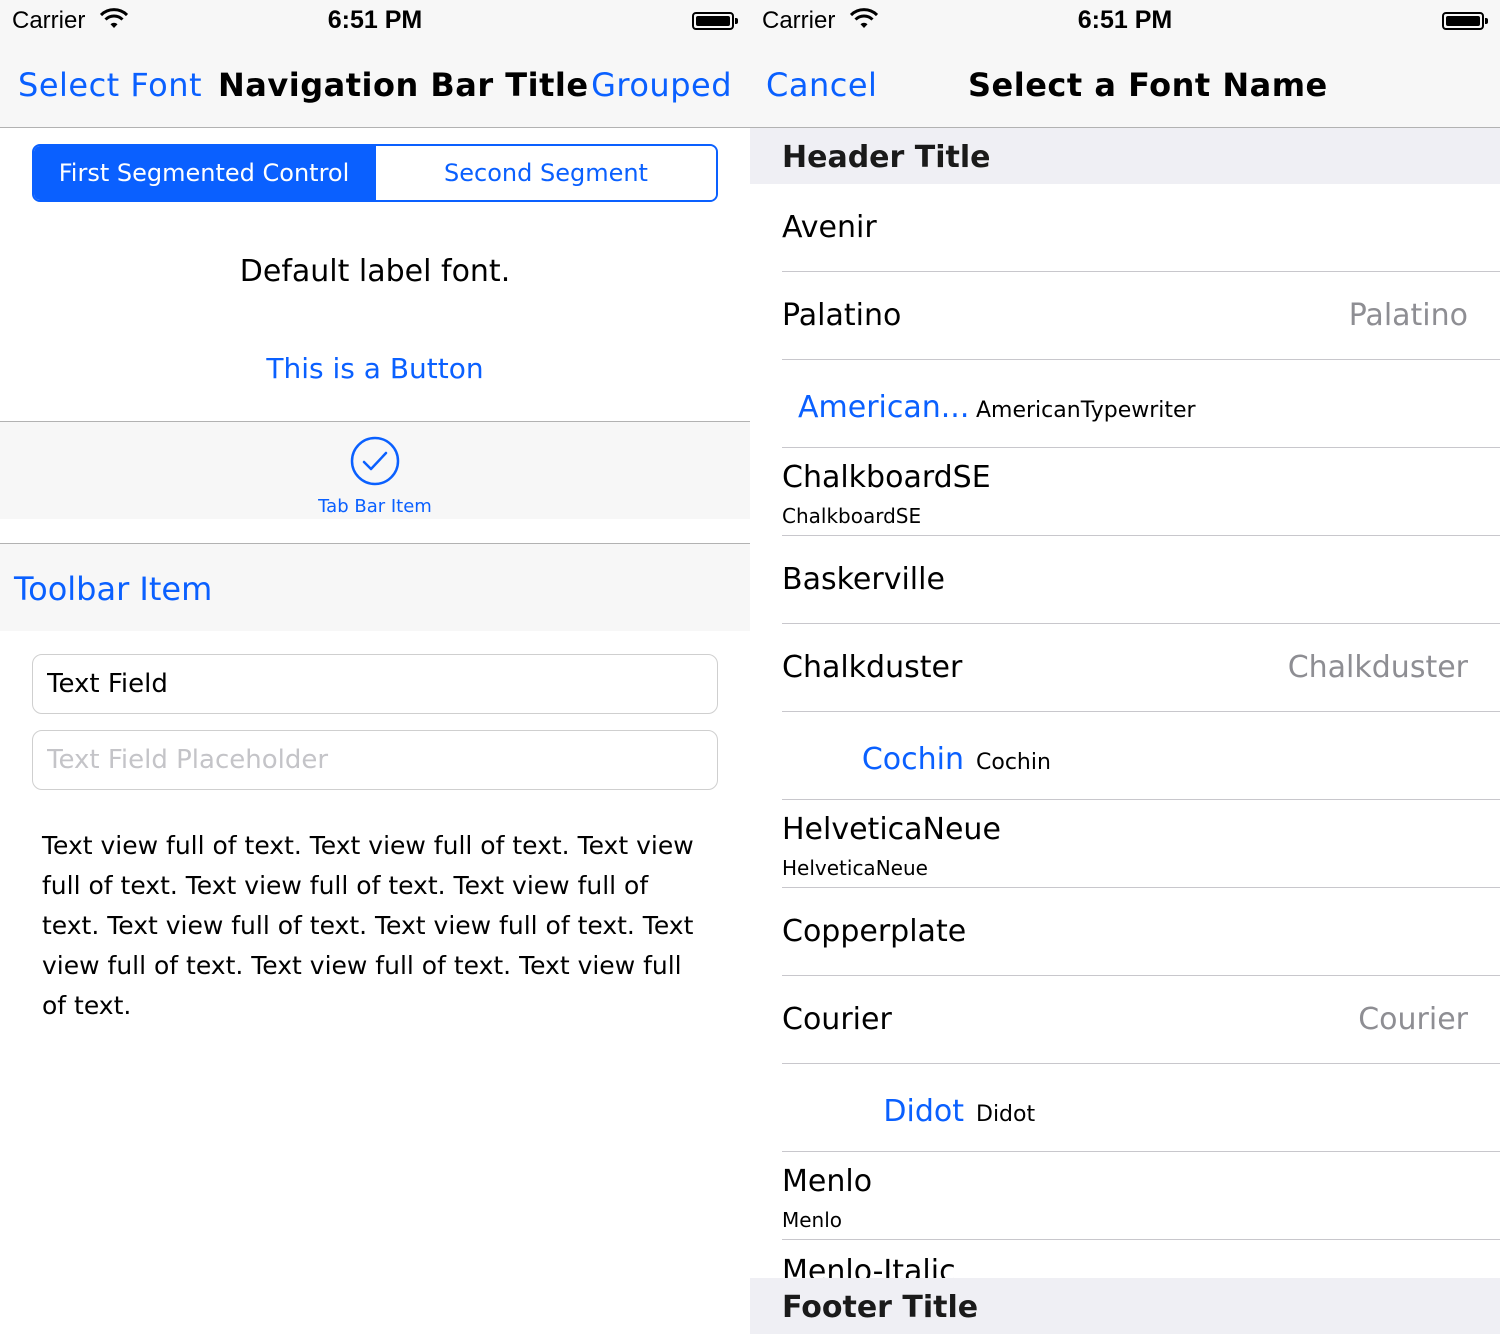 The image size is (1500, 1334). Describe the element at coordinates (891, 829) in the screenshot. I see `row-title: HelveticaNeue` at that location.